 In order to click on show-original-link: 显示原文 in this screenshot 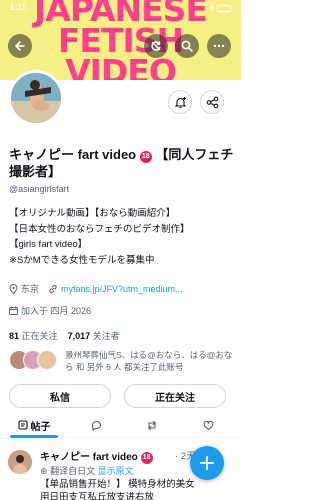, I will do `click(116, 471)`.